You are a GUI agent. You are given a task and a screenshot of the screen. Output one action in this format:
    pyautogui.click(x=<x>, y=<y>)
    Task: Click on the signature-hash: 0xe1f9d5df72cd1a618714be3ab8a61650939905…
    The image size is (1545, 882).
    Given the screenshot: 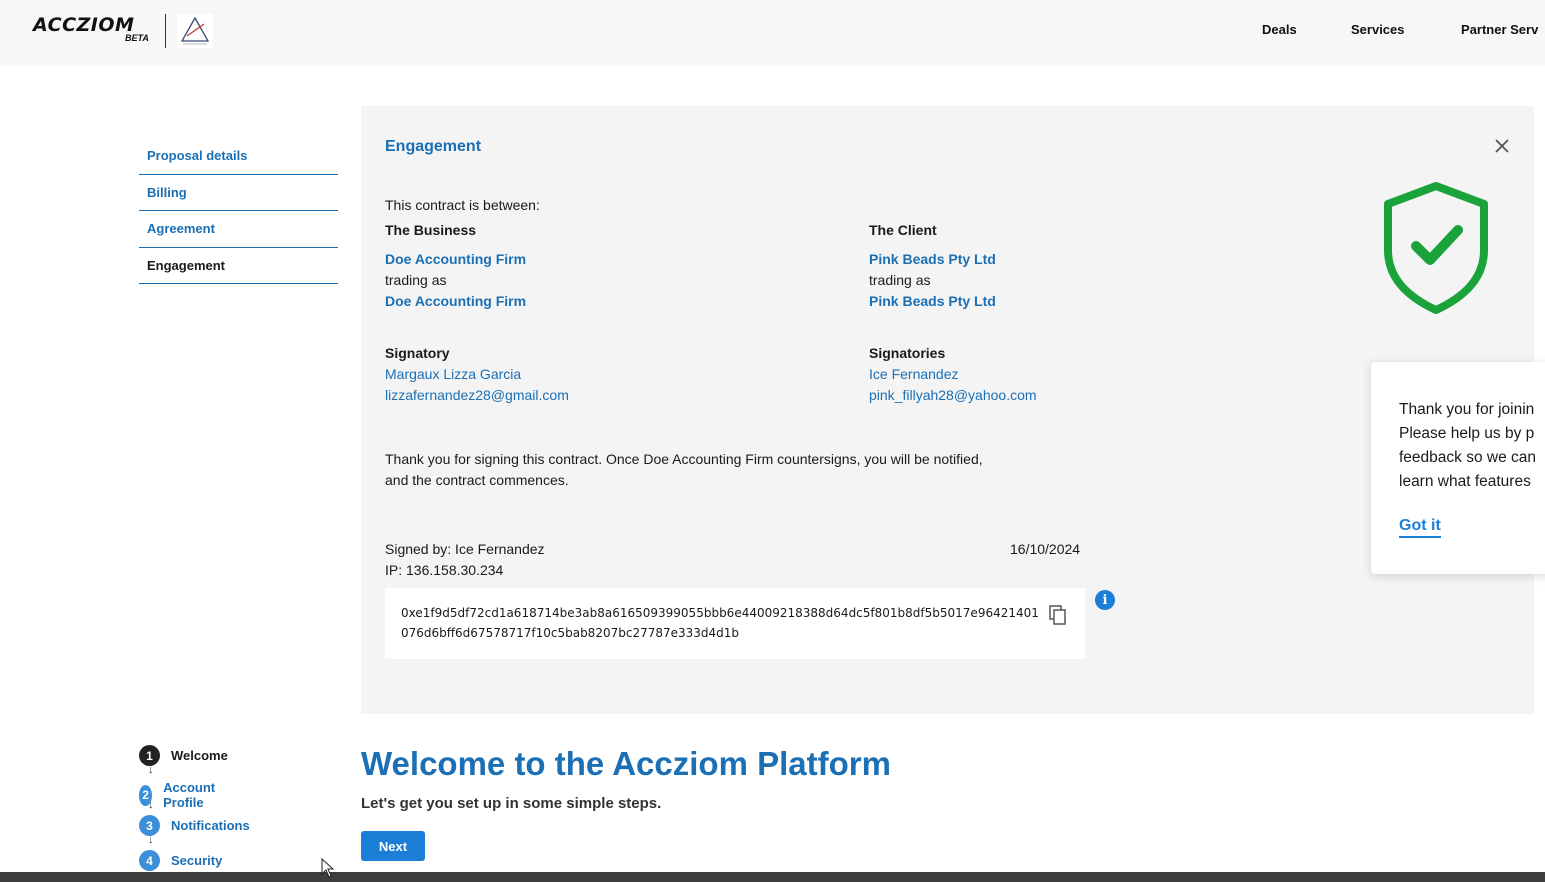 What is the action you would take?
    pyautogui.click(x=720, y=623)
    